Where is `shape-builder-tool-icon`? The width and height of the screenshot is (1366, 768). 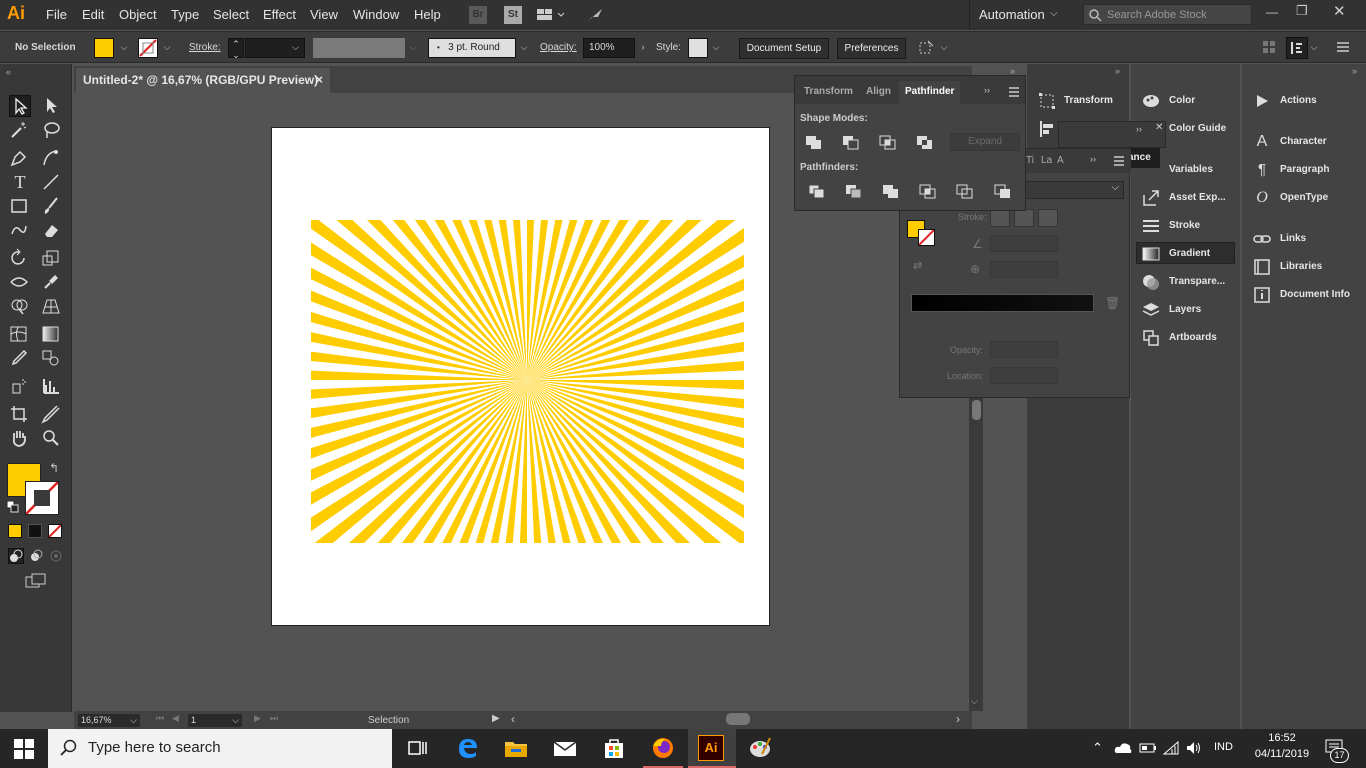
shape-builder-tool-icon is located at coordinates (20, 307).